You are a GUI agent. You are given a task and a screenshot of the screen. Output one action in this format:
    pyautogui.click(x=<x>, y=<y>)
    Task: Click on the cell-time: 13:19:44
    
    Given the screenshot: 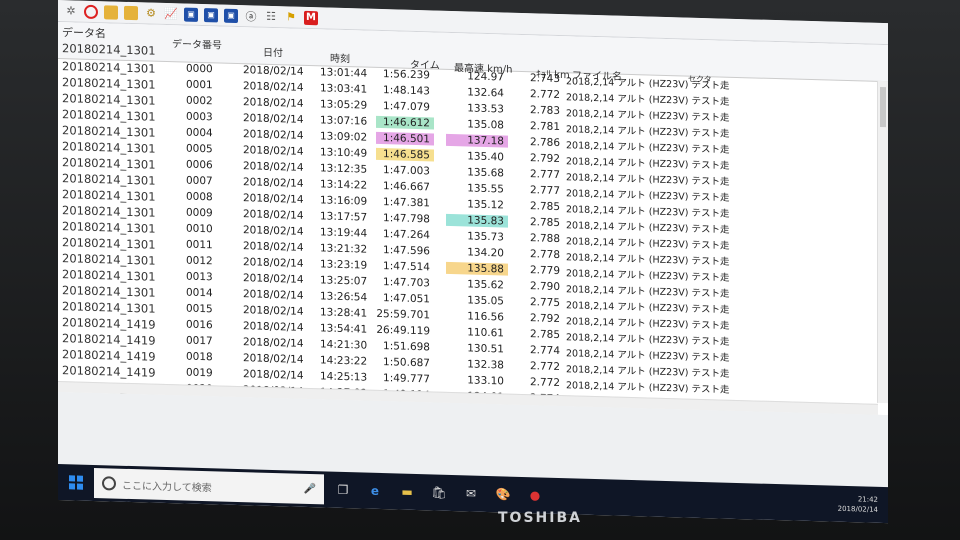 What is the action you would take?
    pyautogui.click(x=344, y=233)
    